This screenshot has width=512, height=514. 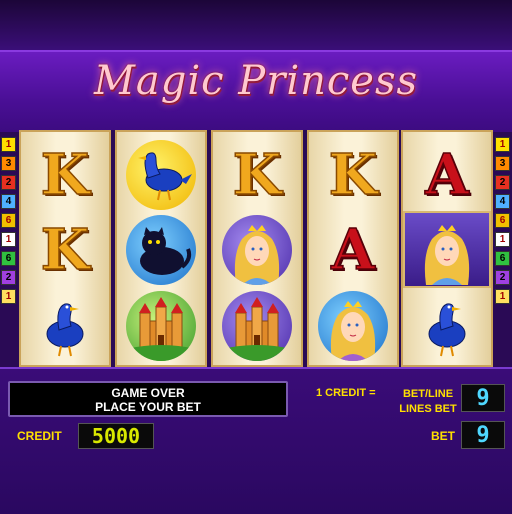 What do you see at coordinates (256, 25) in the screenshot?
I see `top-band` at bounding box center [256, 25].